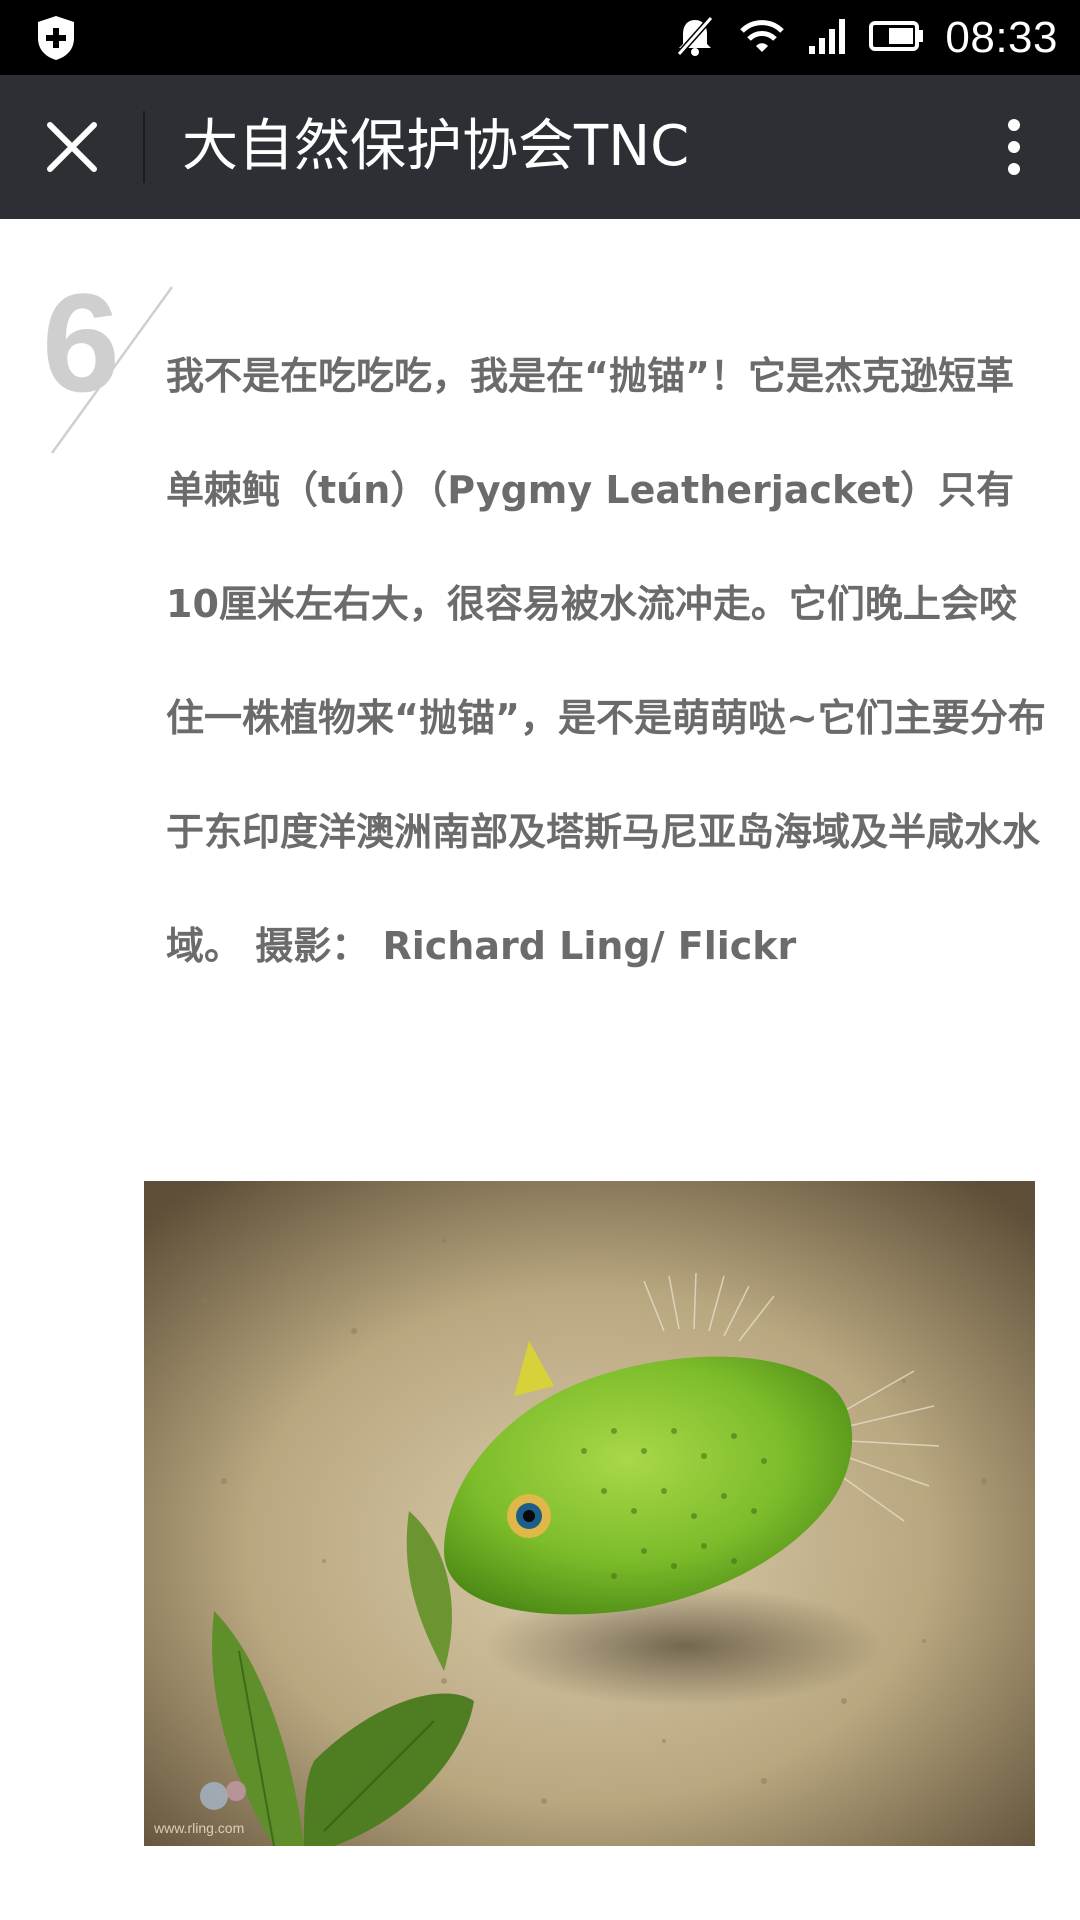  I want to click on status-icons: 08:33, so click(865, 37).